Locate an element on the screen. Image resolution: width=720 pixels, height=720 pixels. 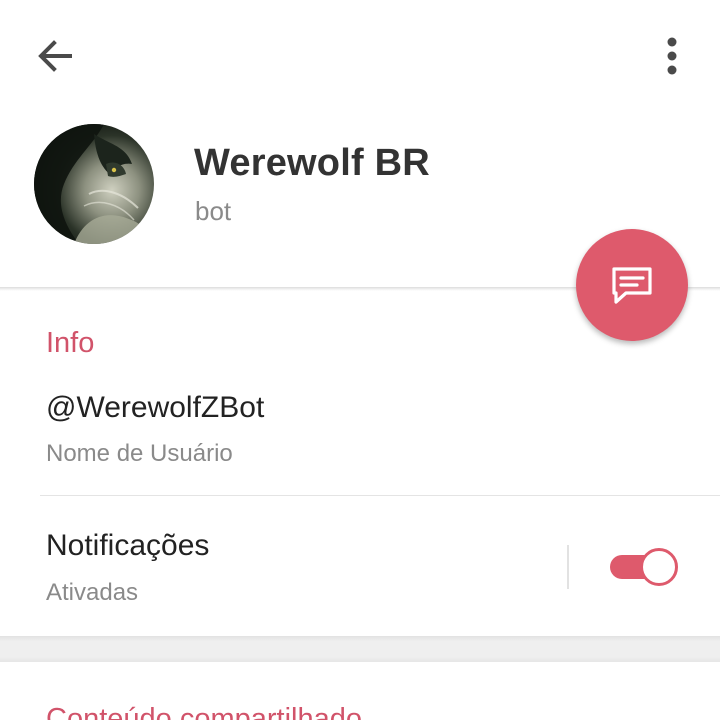
wolf-avatar-image is located at coordinates (94, 184).